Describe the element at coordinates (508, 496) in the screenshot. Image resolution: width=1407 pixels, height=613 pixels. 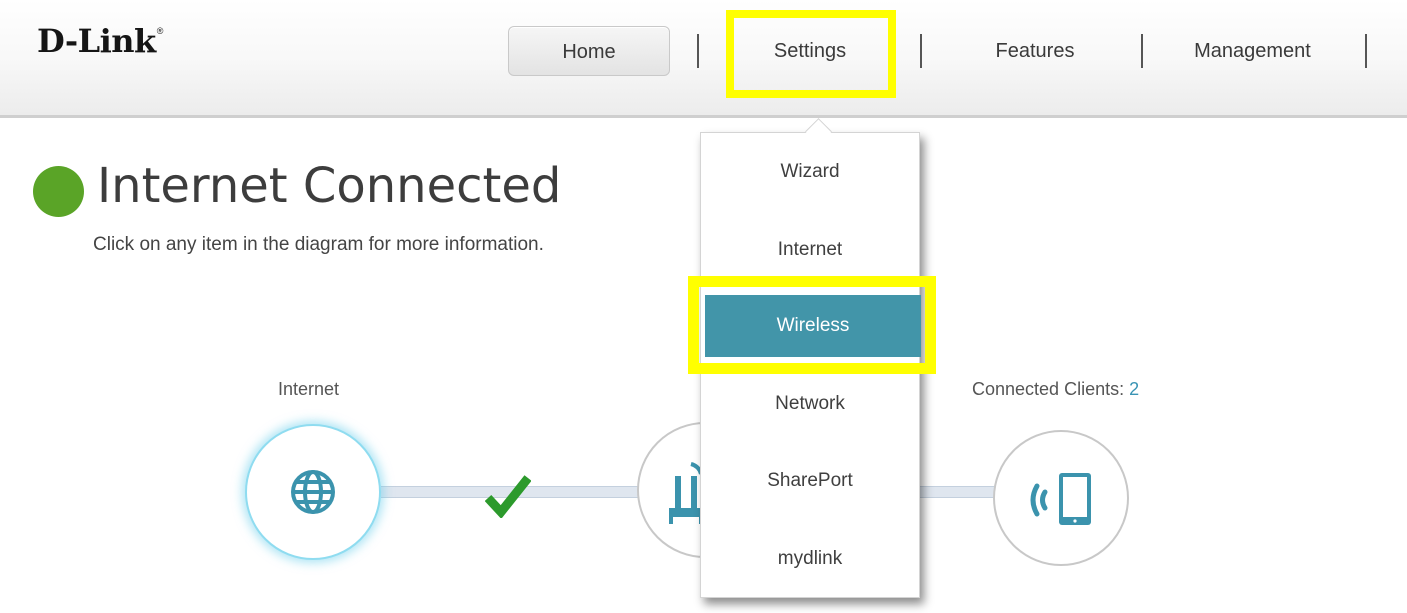
I see `check-icon` at that location.